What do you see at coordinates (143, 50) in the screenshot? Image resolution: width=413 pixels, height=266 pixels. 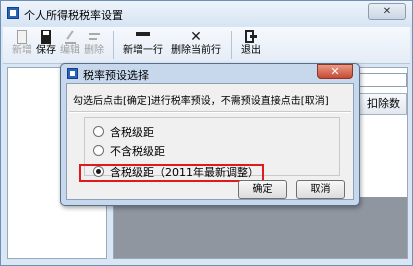 I see `add-row-button-label: 新增一行` at bounding box center [143, 50].